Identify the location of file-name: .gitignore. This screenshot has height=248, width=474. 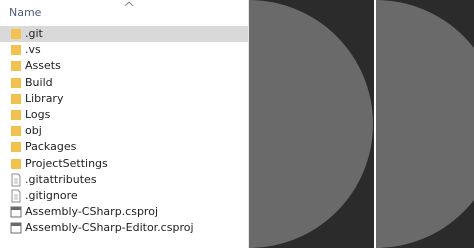
(51, 195).